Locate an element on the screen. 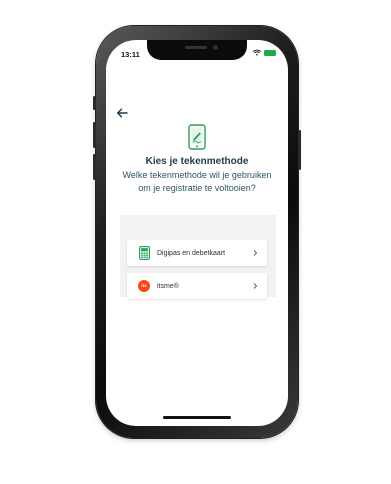 Image resolution: width=391 pixels, height=484 pixels. home-indicator is located at coordinates (197, 417).